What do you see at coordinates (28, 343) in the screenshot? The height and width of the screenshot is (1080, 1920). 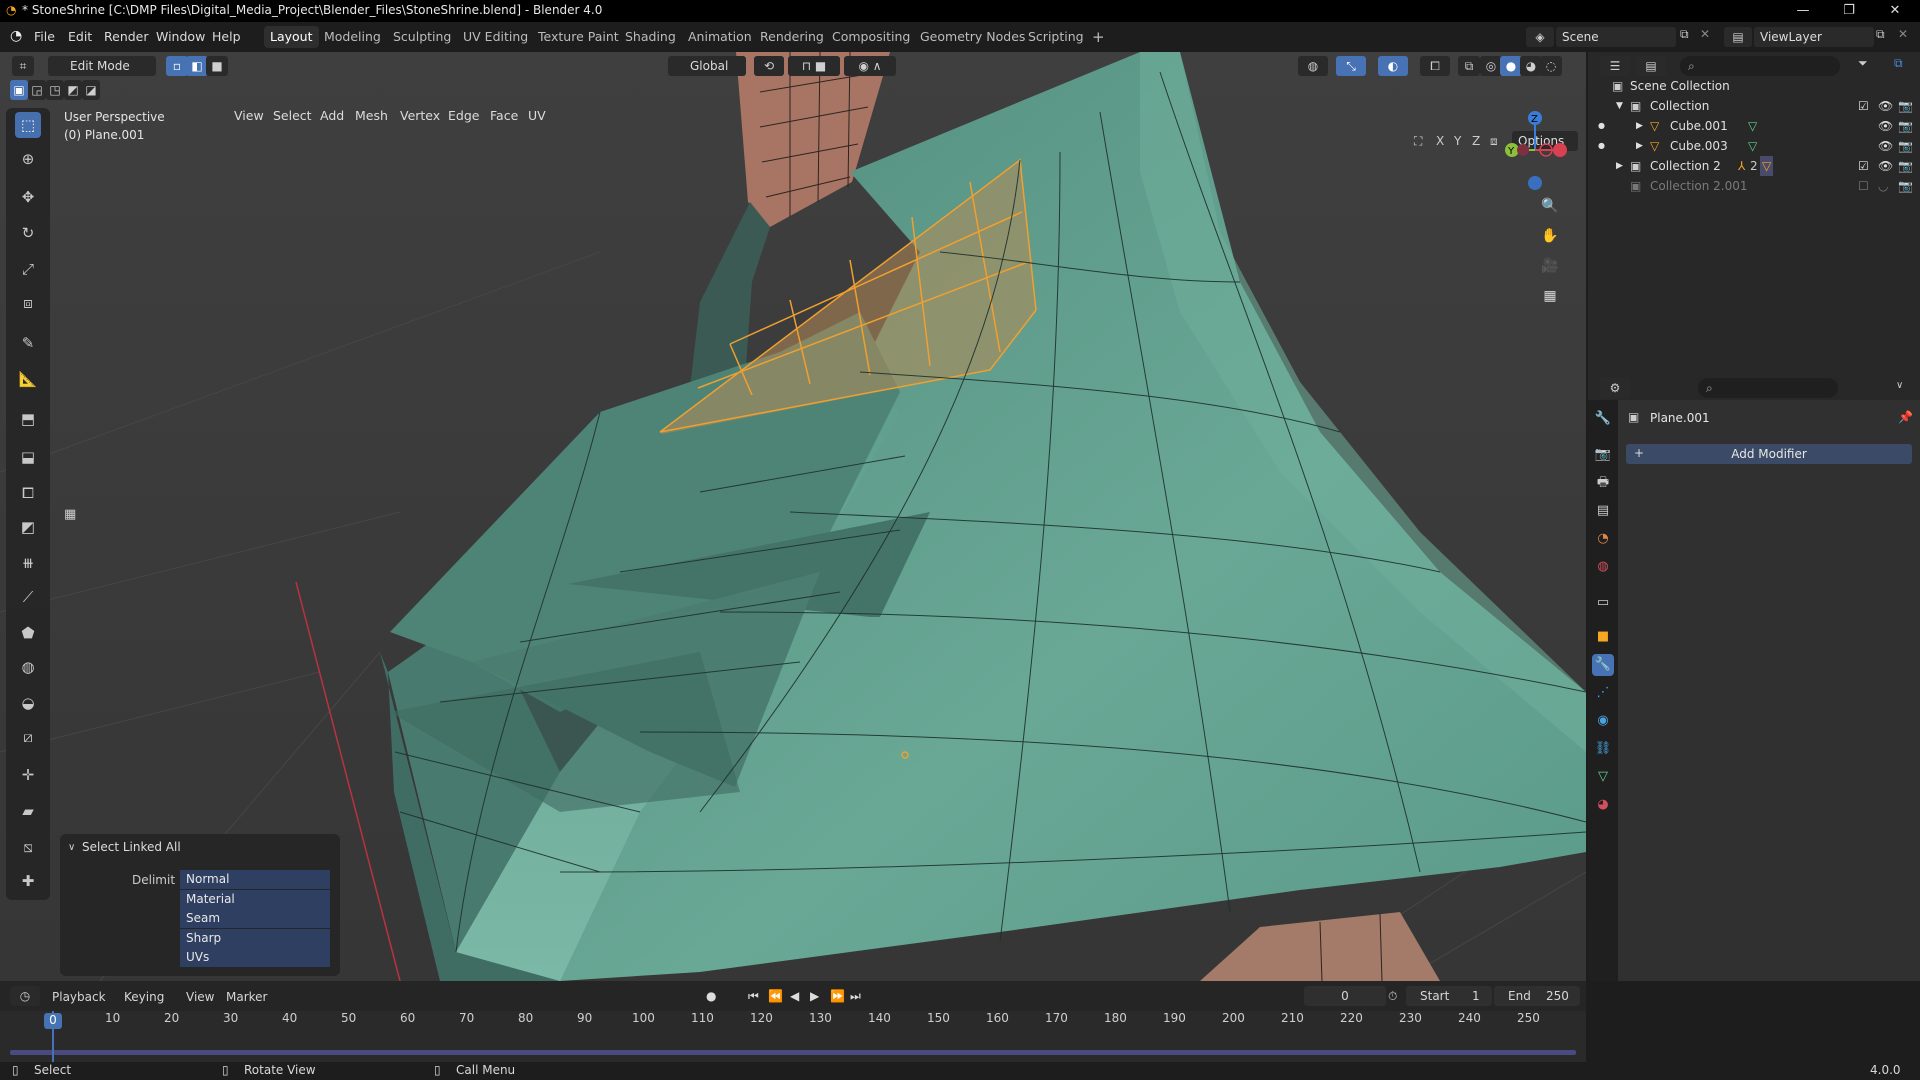 I see `annotate-tool-icon: ✎` at bounding box center [28, 343].